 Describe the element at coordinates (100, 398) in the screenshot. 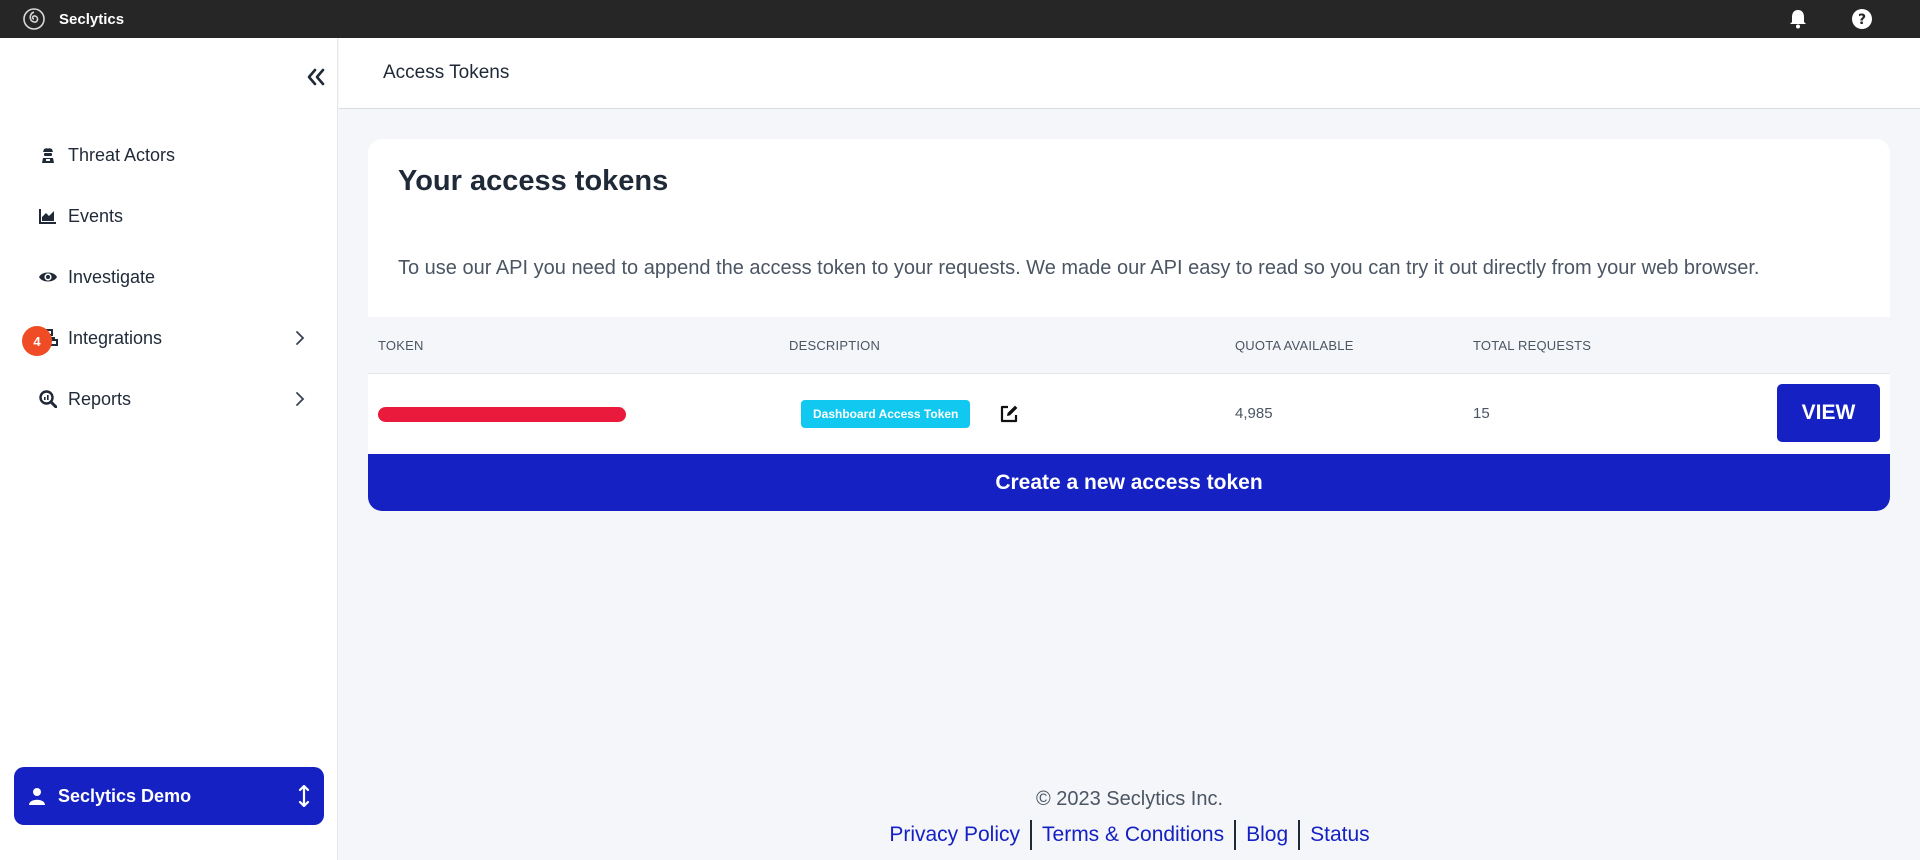

I see `sidebar-item-label: Reports` at that location.